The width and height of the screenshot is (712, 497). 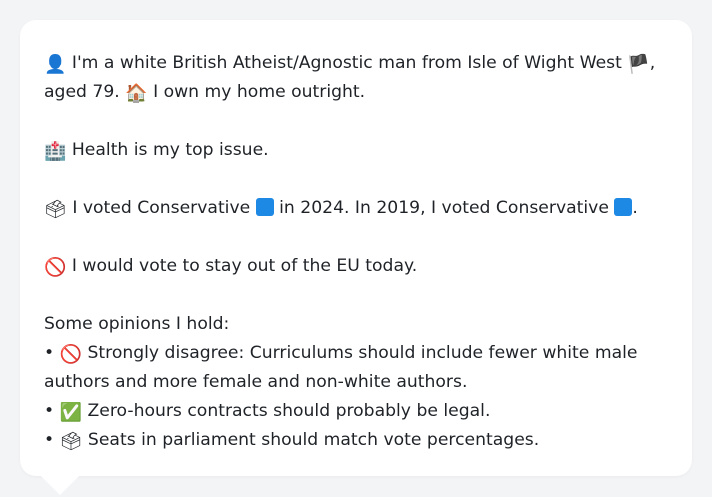 What do you see at coordinates (652, 63) in the screenshot?
I see `identity-end: ,` at bounding box center [652, 63].